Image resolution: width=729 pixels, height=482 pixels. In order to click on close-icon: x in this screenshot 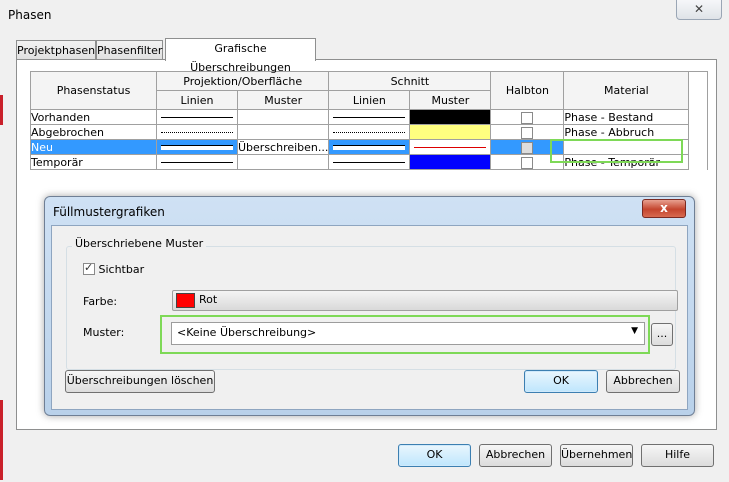, I will do `click(664, 208)`.